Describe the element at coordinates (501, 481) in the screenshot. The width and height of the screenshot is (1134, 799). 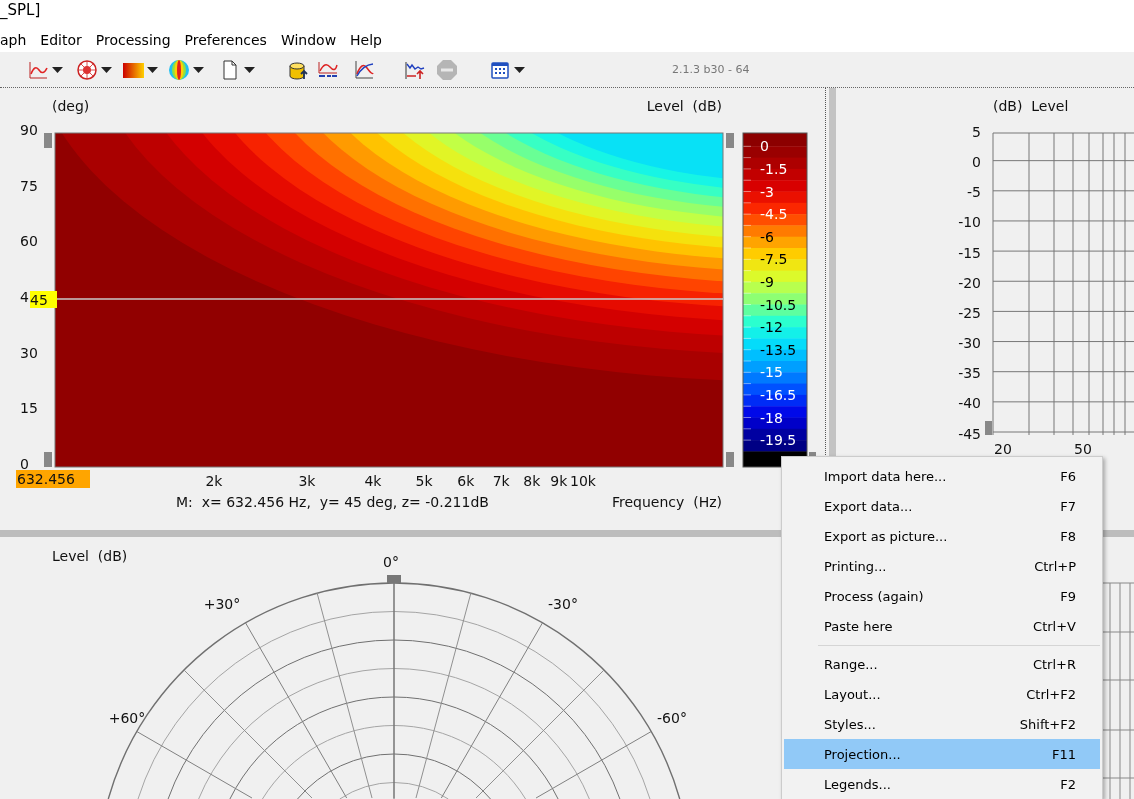
I see `tick-label: 7k` at that location.